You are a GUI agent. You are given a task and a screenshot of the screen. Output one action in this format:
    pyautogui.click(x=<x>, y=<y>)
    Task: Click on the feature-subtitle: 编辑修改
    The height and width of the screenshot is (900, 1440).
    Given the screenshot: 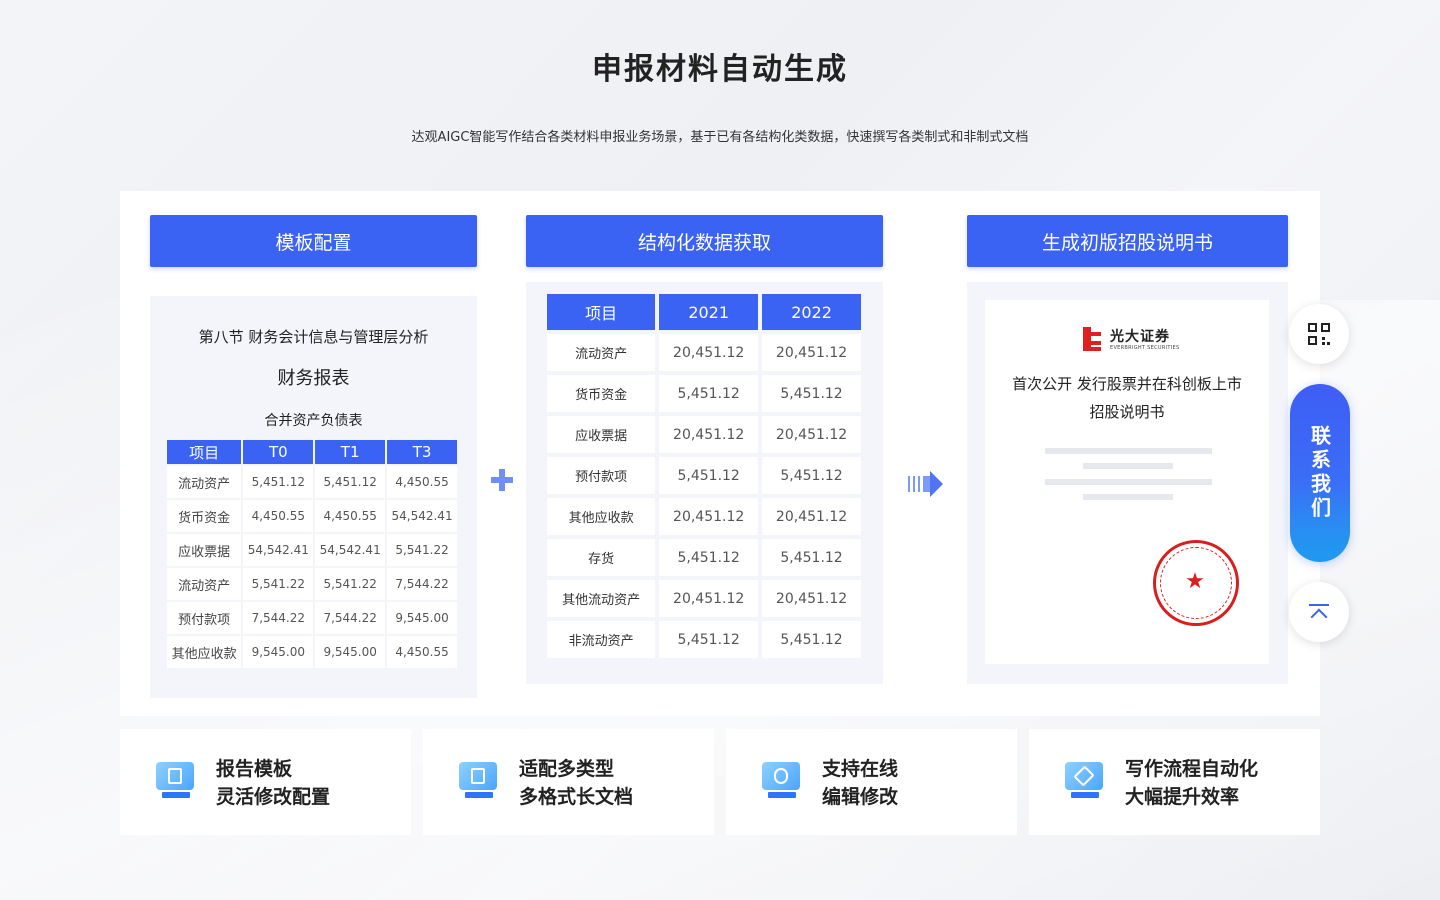 What is the action you would take?
    pyautogui.click(x=860, y=797)
    